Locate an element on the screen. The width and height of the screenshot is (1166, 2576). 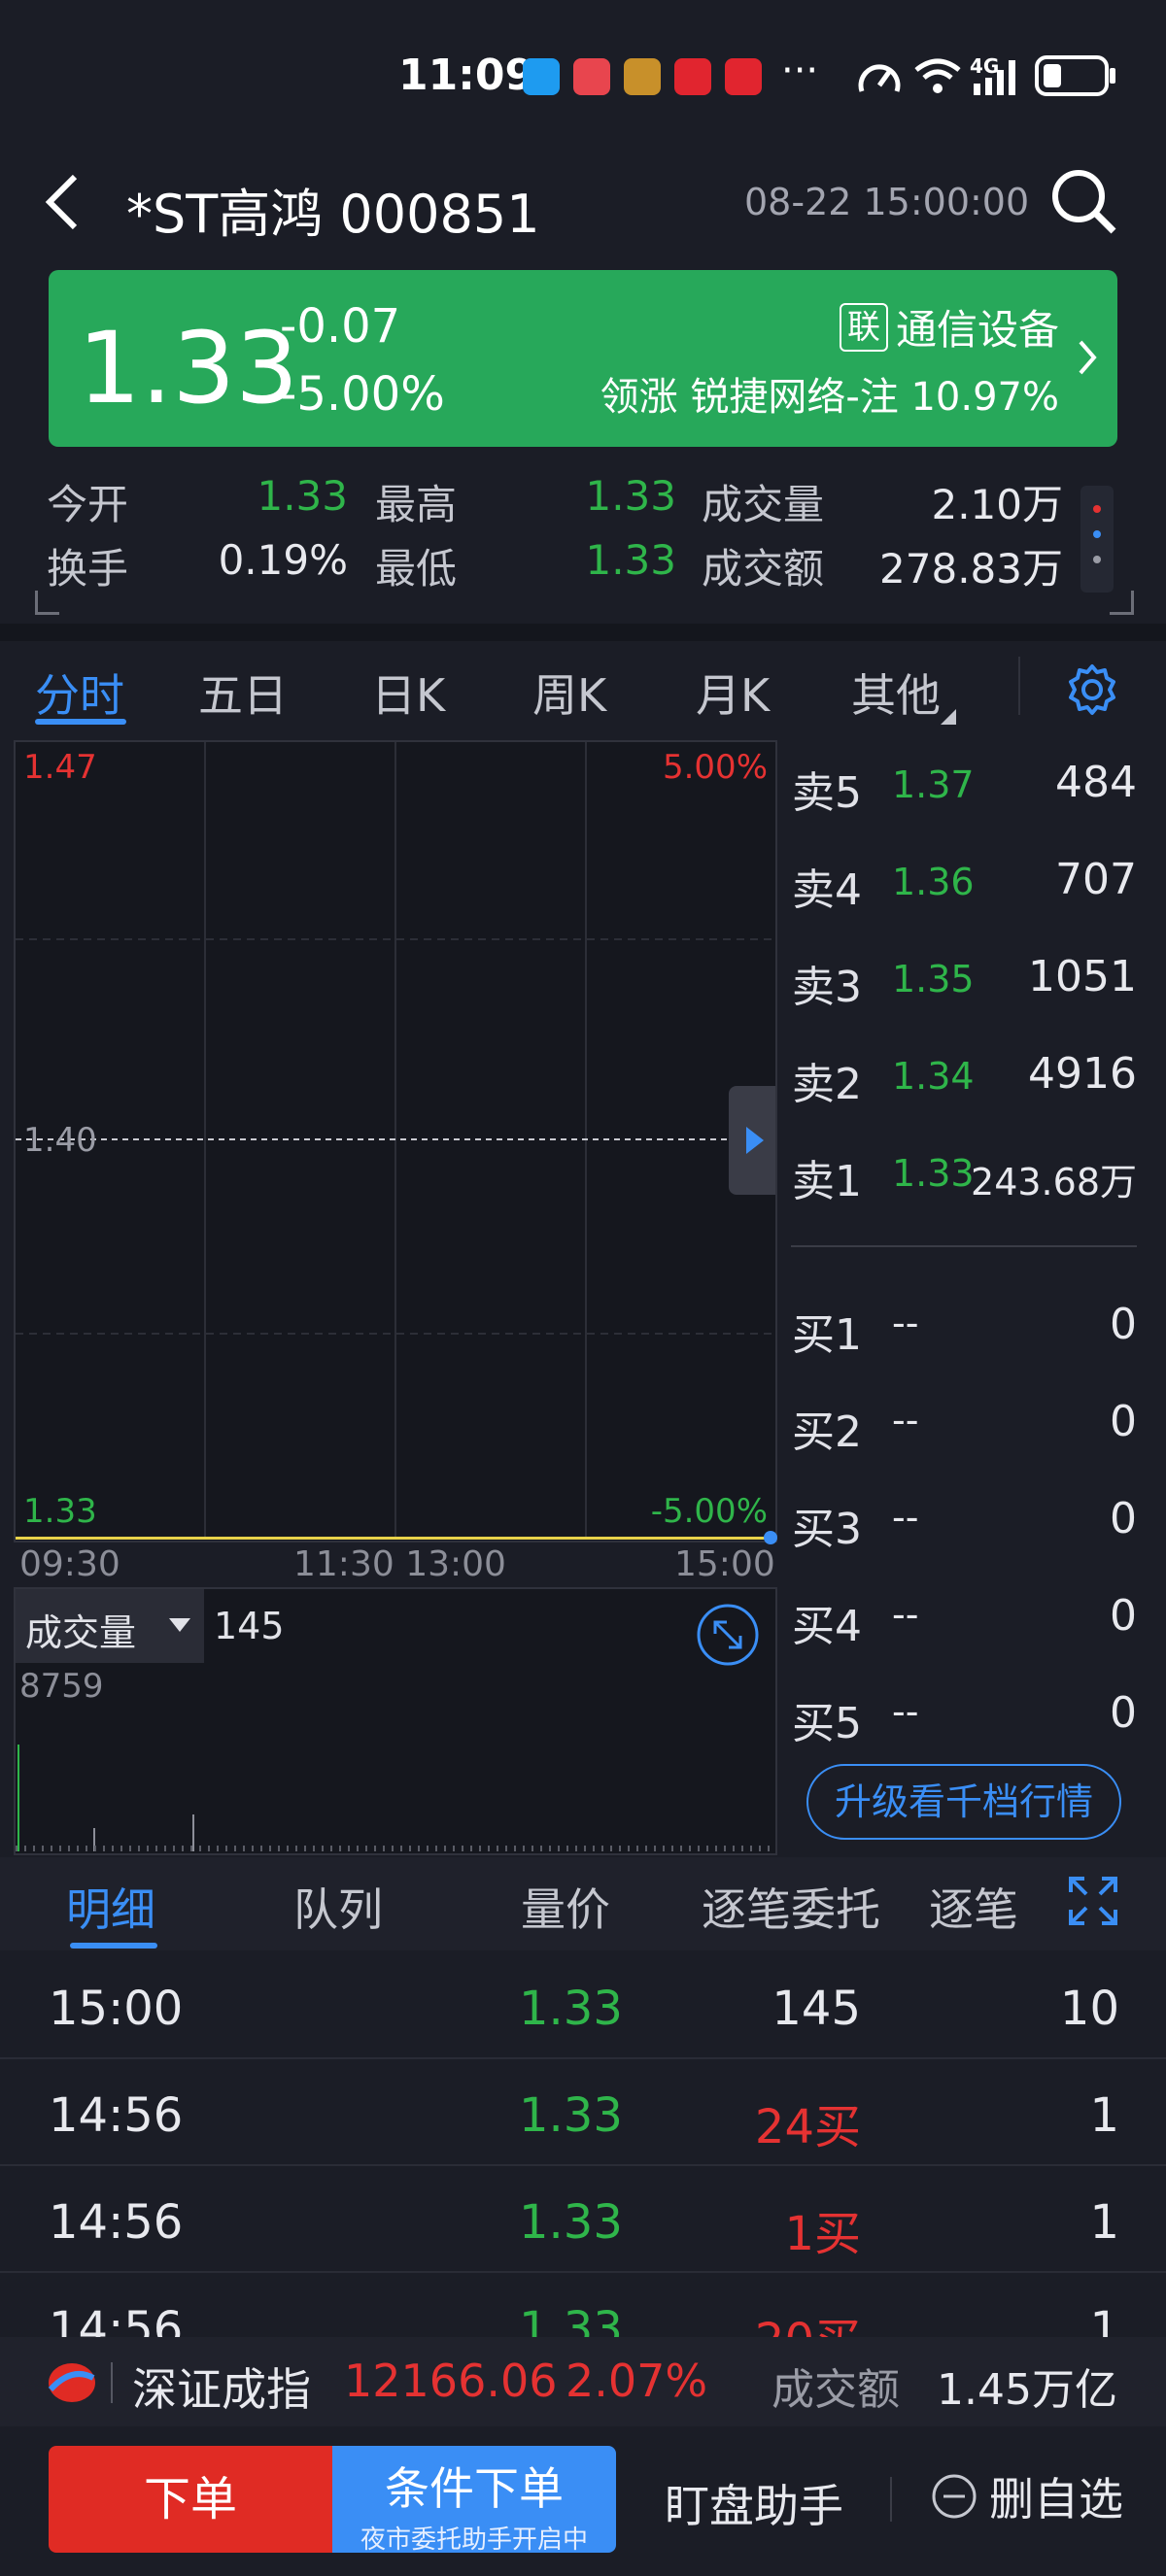
tab-weekly-k: 周K is located at coordinates (569, 693).